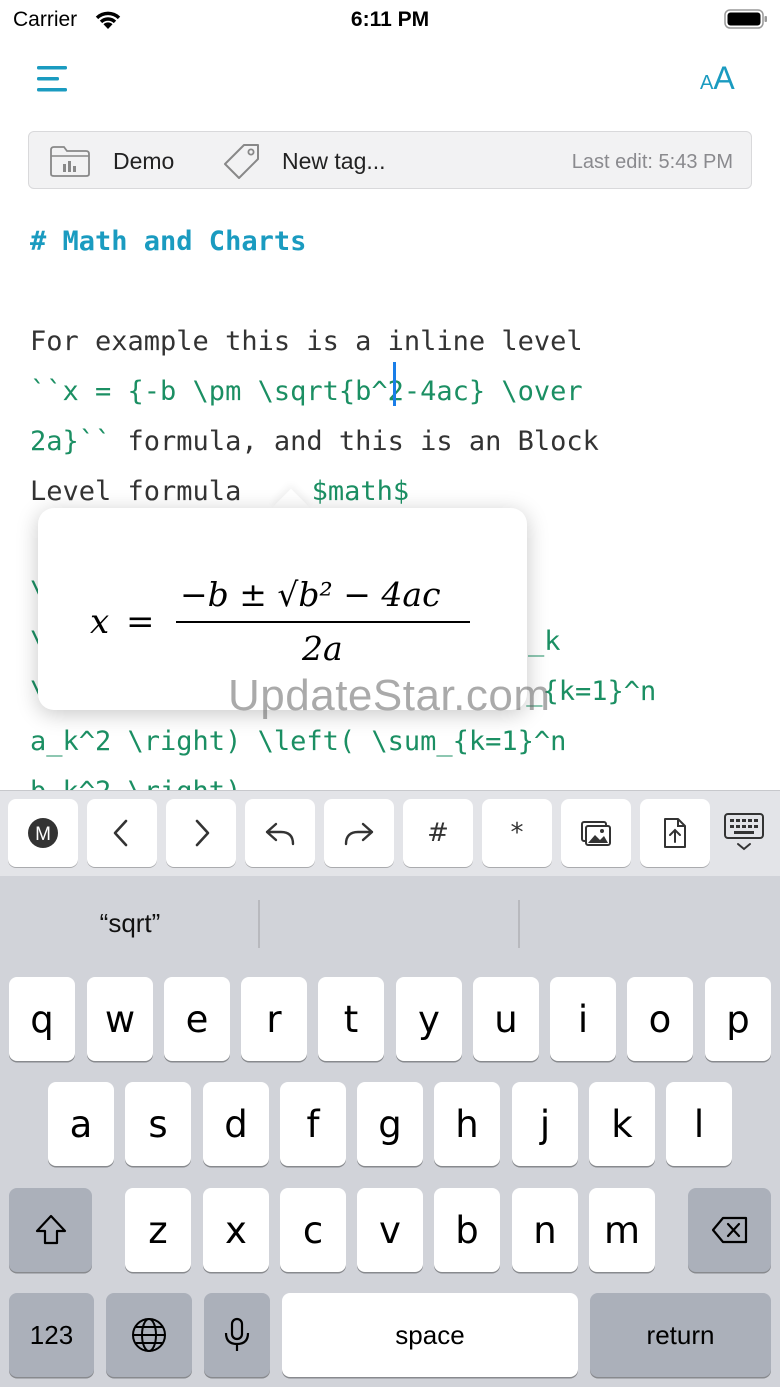  What do you see at coordinates (652, 162) in the screenshot?
I see `last-edit-label: Last edit: 5:43 PM` at bounding box center [652, 162].